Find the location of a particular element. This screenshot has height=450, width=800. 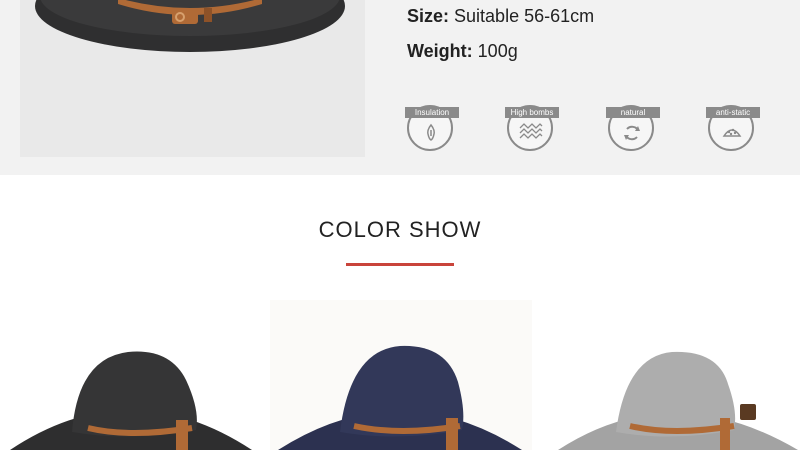

color-option-grey is located at coordinates (671, 375).